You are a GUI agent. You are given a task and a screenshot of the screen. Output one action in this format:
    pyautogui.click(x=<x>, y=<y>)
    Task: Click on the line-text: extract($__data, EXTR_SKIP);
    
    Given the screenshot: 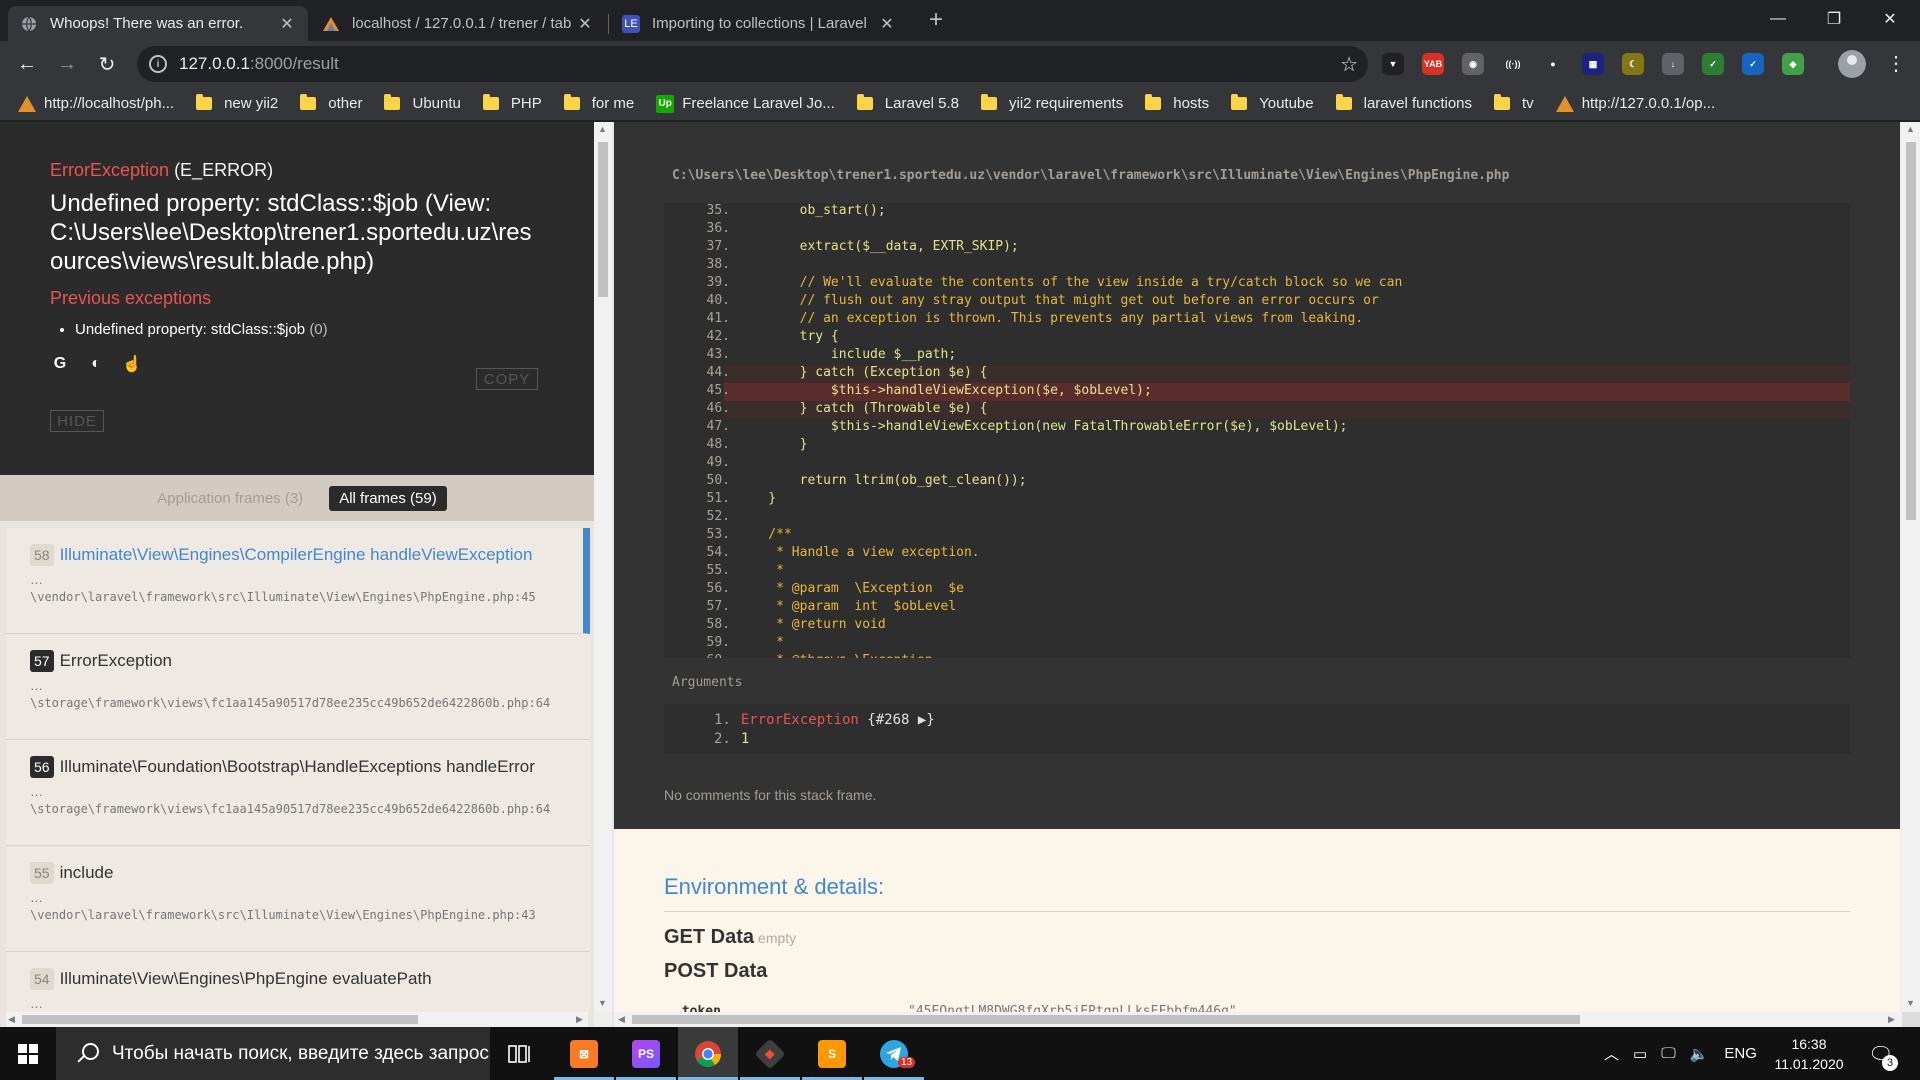 What is the action you would take?
    pyautogui.click(x=878, y=246)
    